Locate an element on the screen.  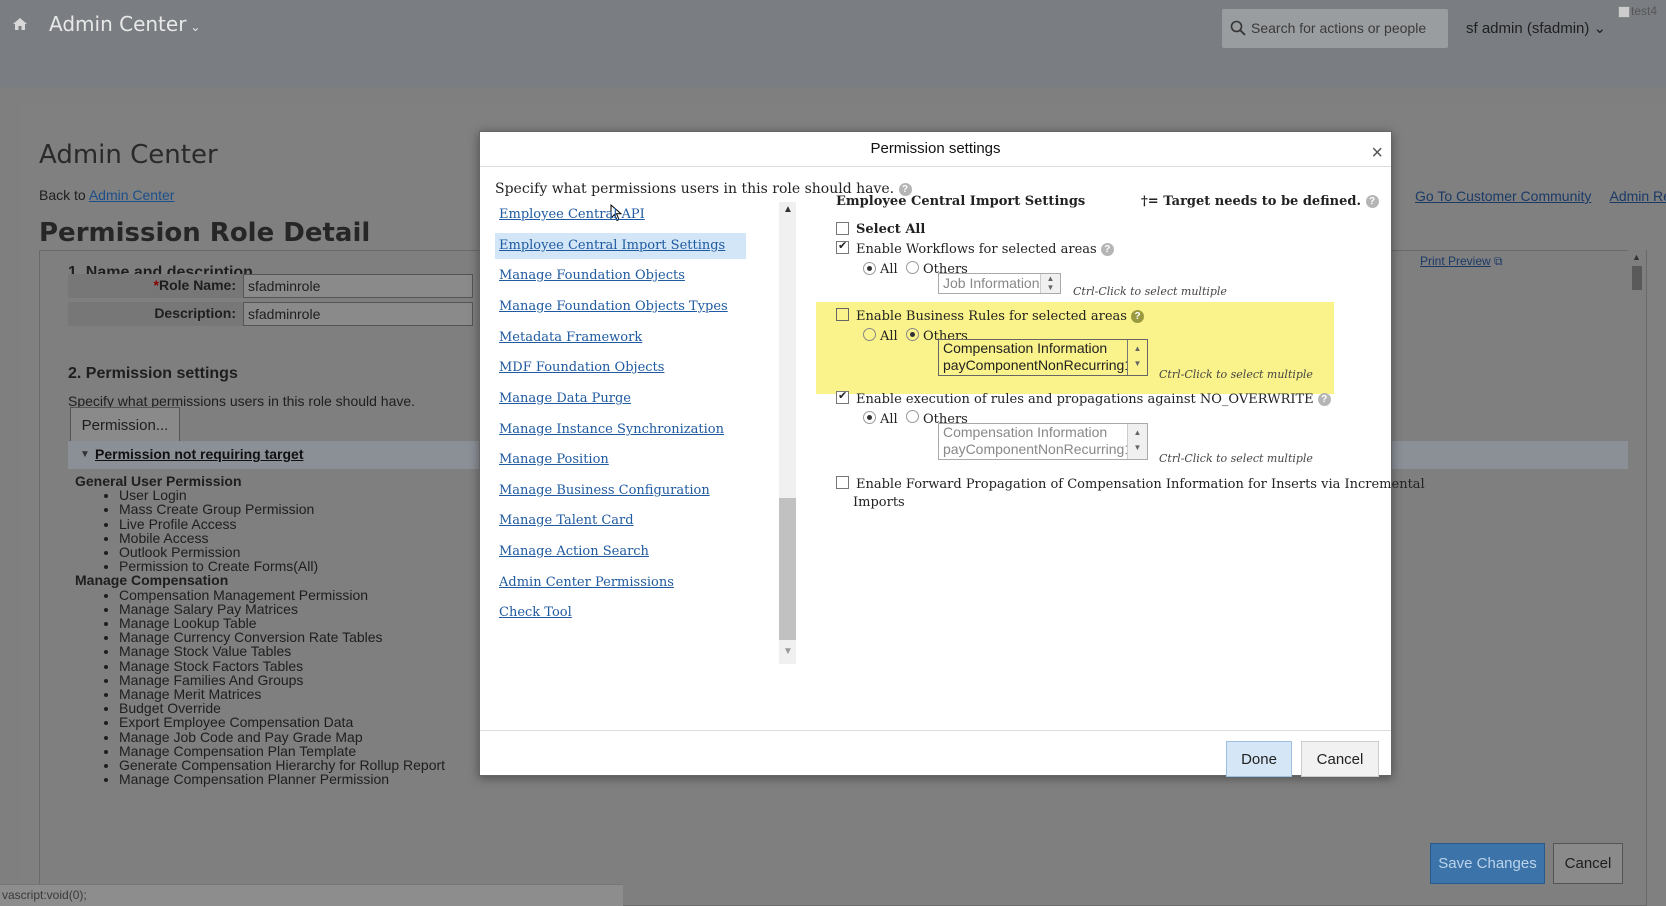
option-label: Enable Workflows for selected areas is located at coordinates (976, 249).